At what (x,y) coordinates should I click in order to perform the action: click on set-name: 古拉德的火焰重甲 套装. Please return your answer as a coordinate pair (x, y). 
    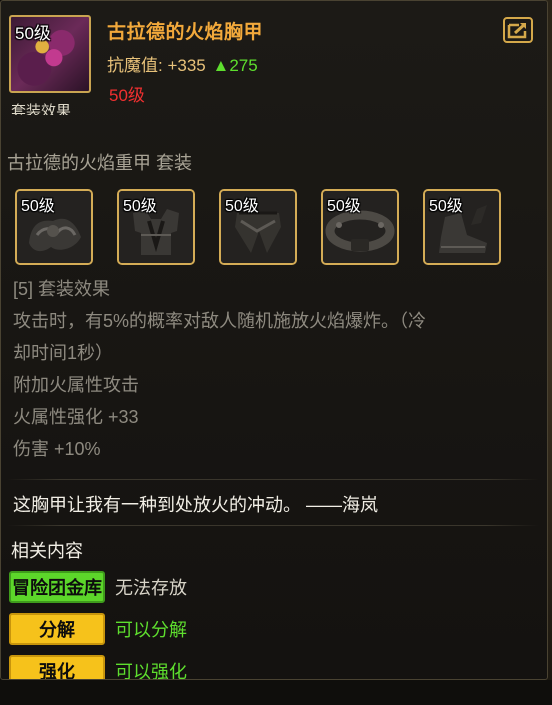
    Looking at the image, I should click on (99, 163).